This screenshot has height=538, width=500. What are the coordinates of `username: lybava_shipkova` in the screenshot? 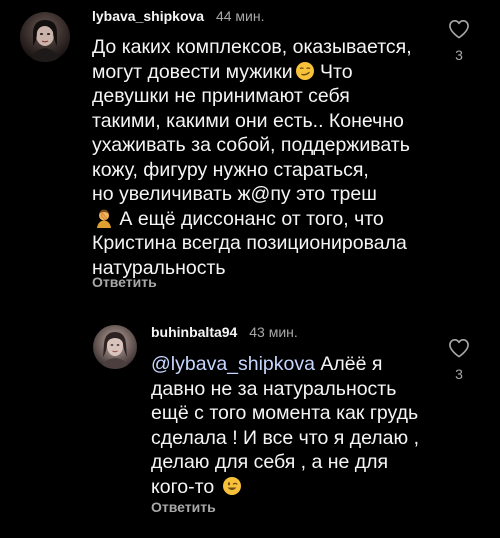 It's located at (148, 16).